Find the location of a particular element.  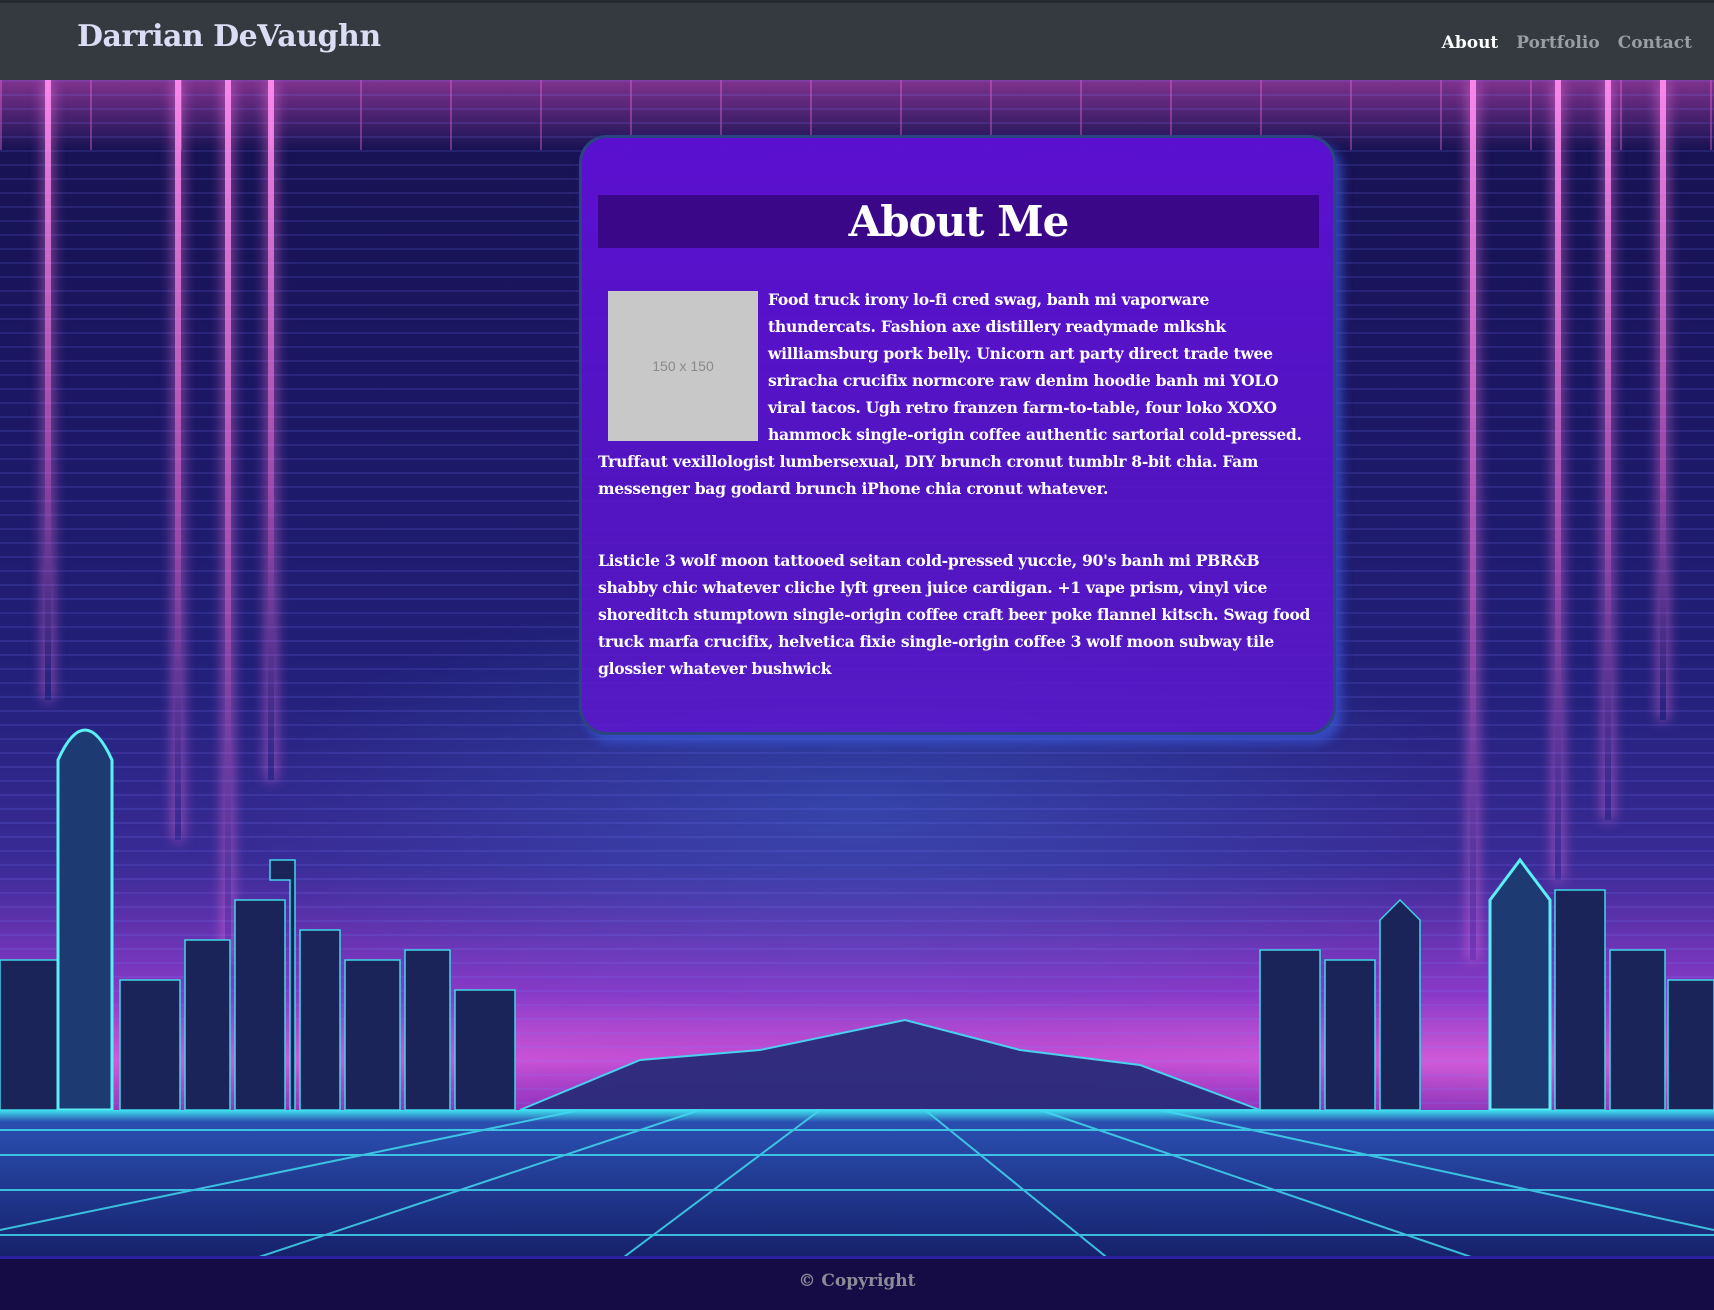

copyright-text: © Copyright is located at coordinates (857, 1281).